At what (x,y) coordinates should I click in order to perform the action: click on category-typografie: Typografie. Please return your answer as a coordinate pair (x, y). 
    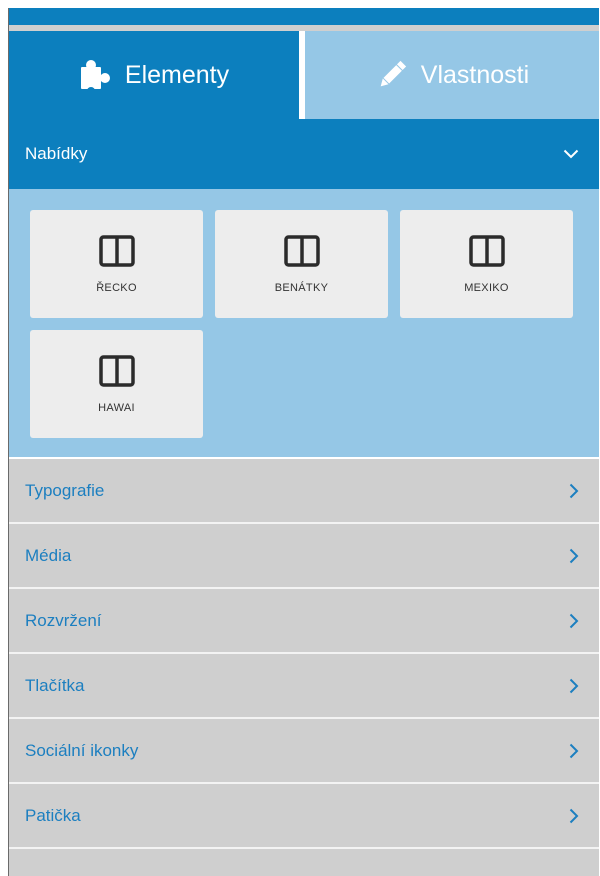
    Looking at the image, I should click on (304, 491).